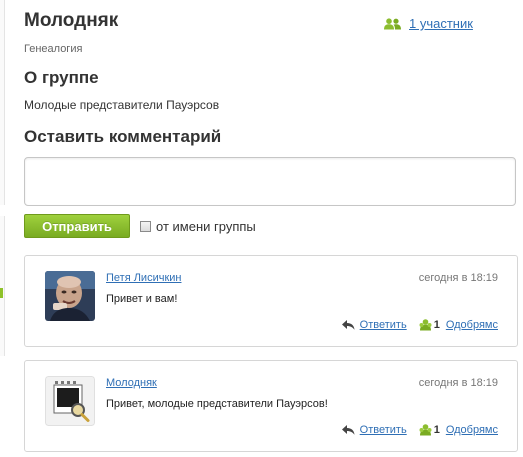 Image resolution: width=523 pixels, height=457 pixels. I want to click on left-column-edge-lower, so click(2, 286).